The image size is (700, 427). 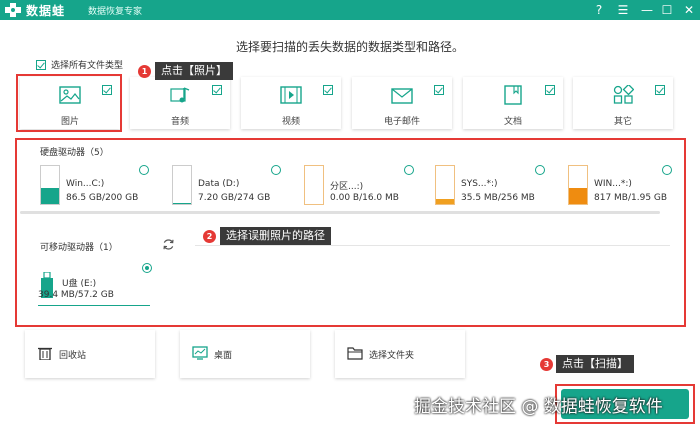 I want to click on recycle-bin-icon, so click(x=45, y=353).